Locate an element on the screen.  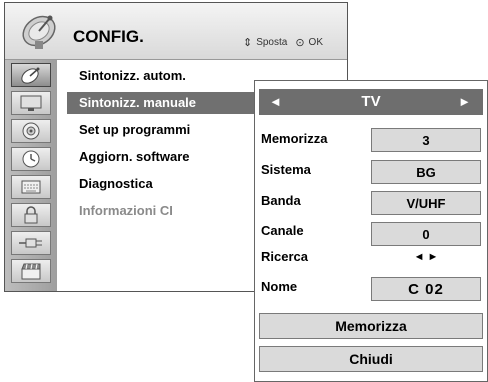
store-label: Memorizza is located at coordinates (294, 138).